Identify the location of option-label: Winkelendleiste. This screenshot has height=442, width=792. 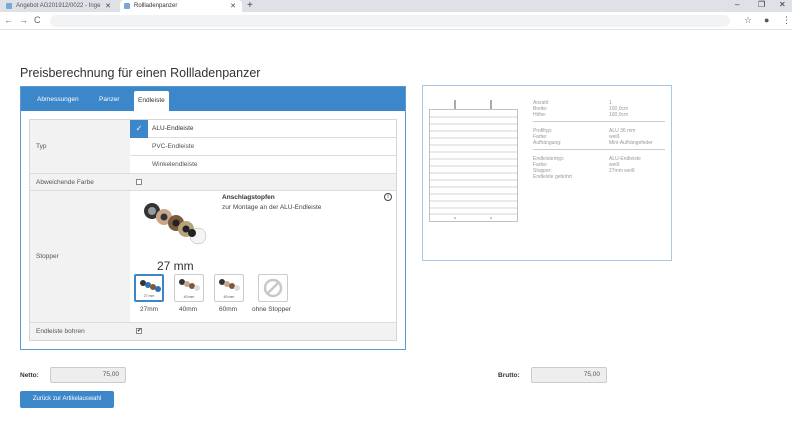
(175, 164).